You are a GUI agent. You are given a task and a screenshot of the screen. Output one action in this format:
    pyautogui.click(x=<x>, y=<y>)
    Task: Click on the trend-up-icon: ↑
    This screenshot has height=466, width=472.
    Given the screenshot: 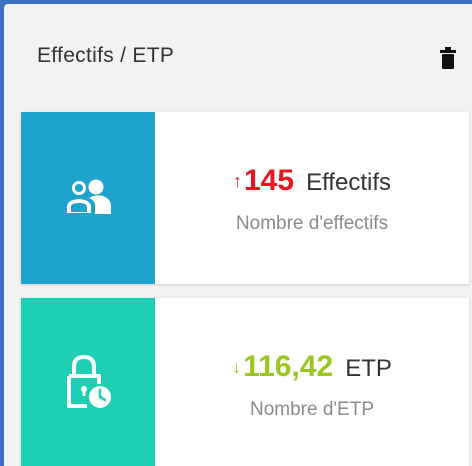 What is the action you would take?
    pyautogui.click(x=237, y=181)
    